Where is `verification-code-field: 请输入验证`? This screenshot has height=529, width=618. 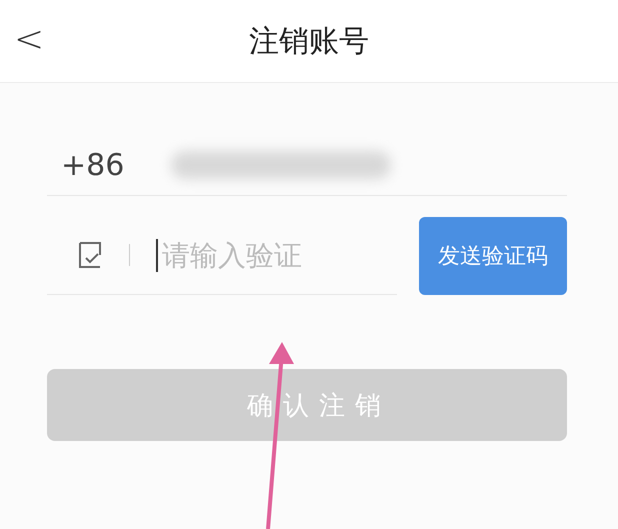
verification-code-field: 请输入验证 is located at coordinates (259, 255).